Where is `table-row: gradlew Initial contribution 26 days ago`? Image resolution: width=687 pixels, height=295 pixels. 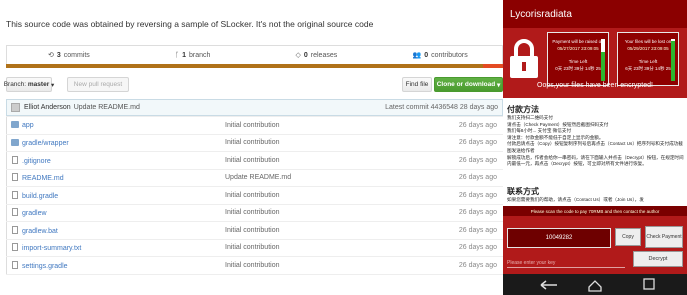 table-row: gradlew Initial contribution 26 days ago is located at coordinates (254, 212).